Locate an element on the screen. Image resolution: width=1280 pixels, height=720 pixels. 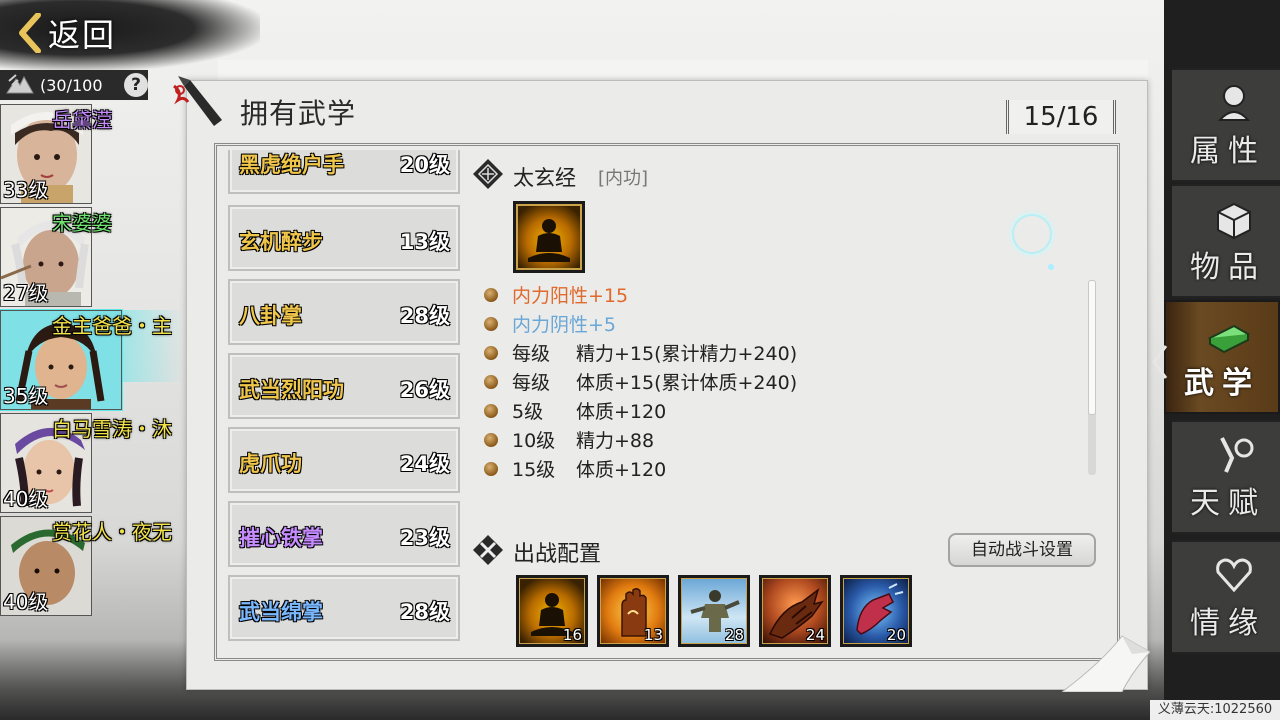
effect-row: 内力阴性+5 is located at coordinates (780, 323).